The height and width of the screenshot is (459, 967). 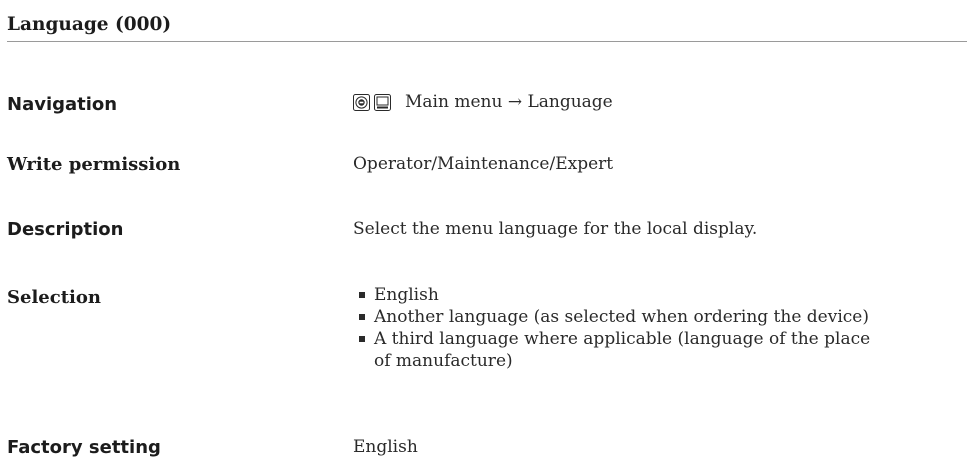 What do you see at coordinates (487, 41) in the screenshot?
I see `header-divider` at bounding box center [487, 41].